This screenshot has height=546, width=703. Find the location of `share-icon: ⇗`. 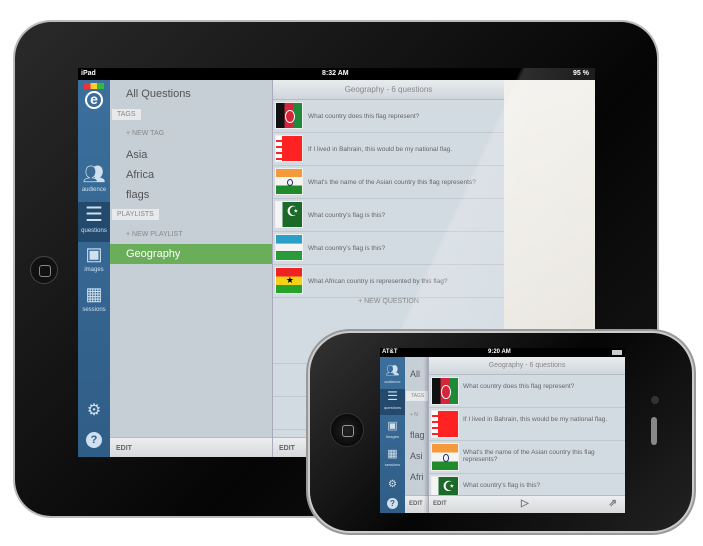

share-icon: ⇗ is located at coordinates (613, 503).